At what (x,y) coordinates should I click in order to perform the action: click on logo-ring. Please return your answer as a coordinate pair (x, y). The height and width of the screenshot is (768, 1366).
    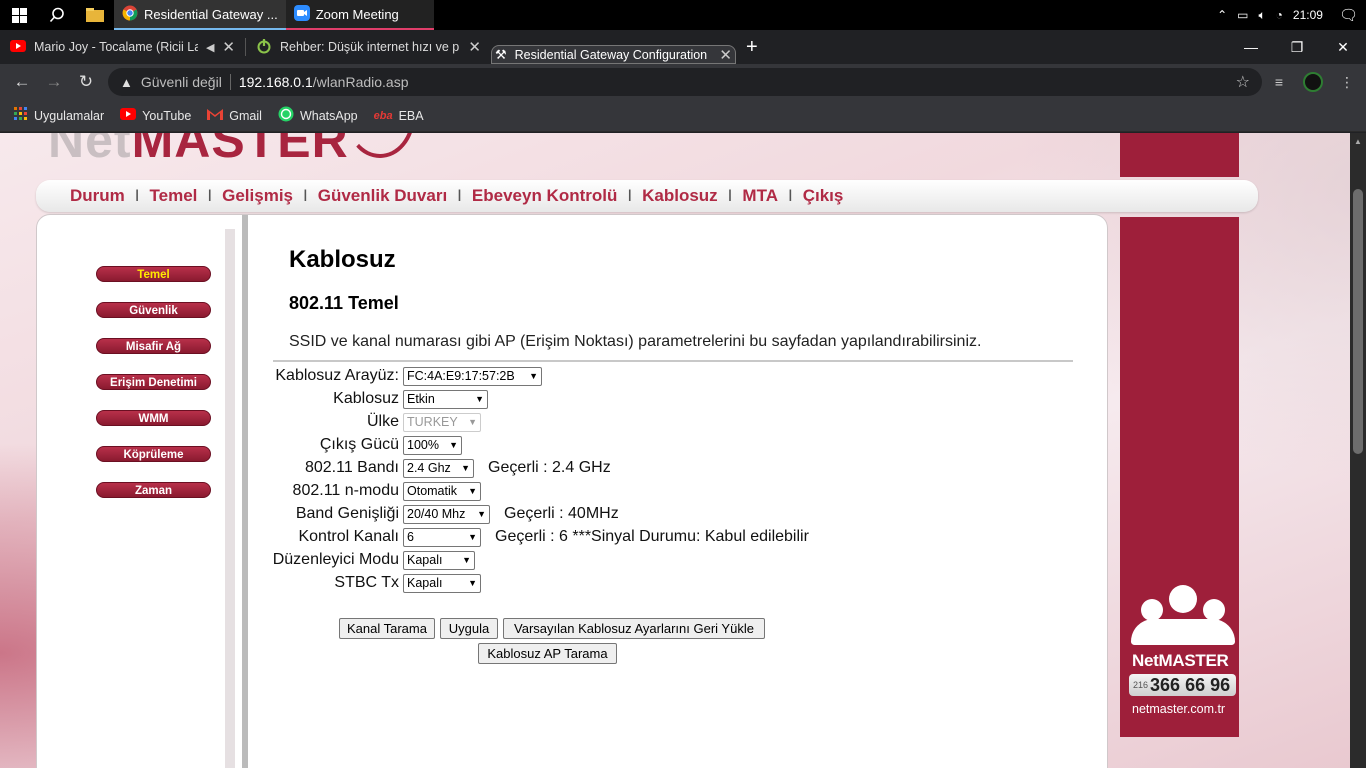
    Looking at the image, I should click on (380, 145).